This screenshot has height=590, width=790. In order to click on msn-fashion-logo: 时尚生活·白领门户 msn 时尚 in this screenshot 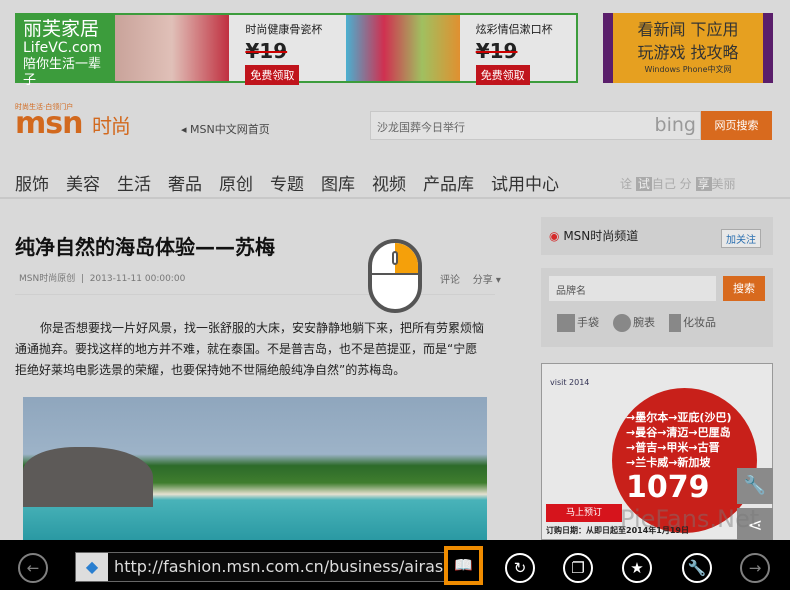, I will do `click(73, 122)`.